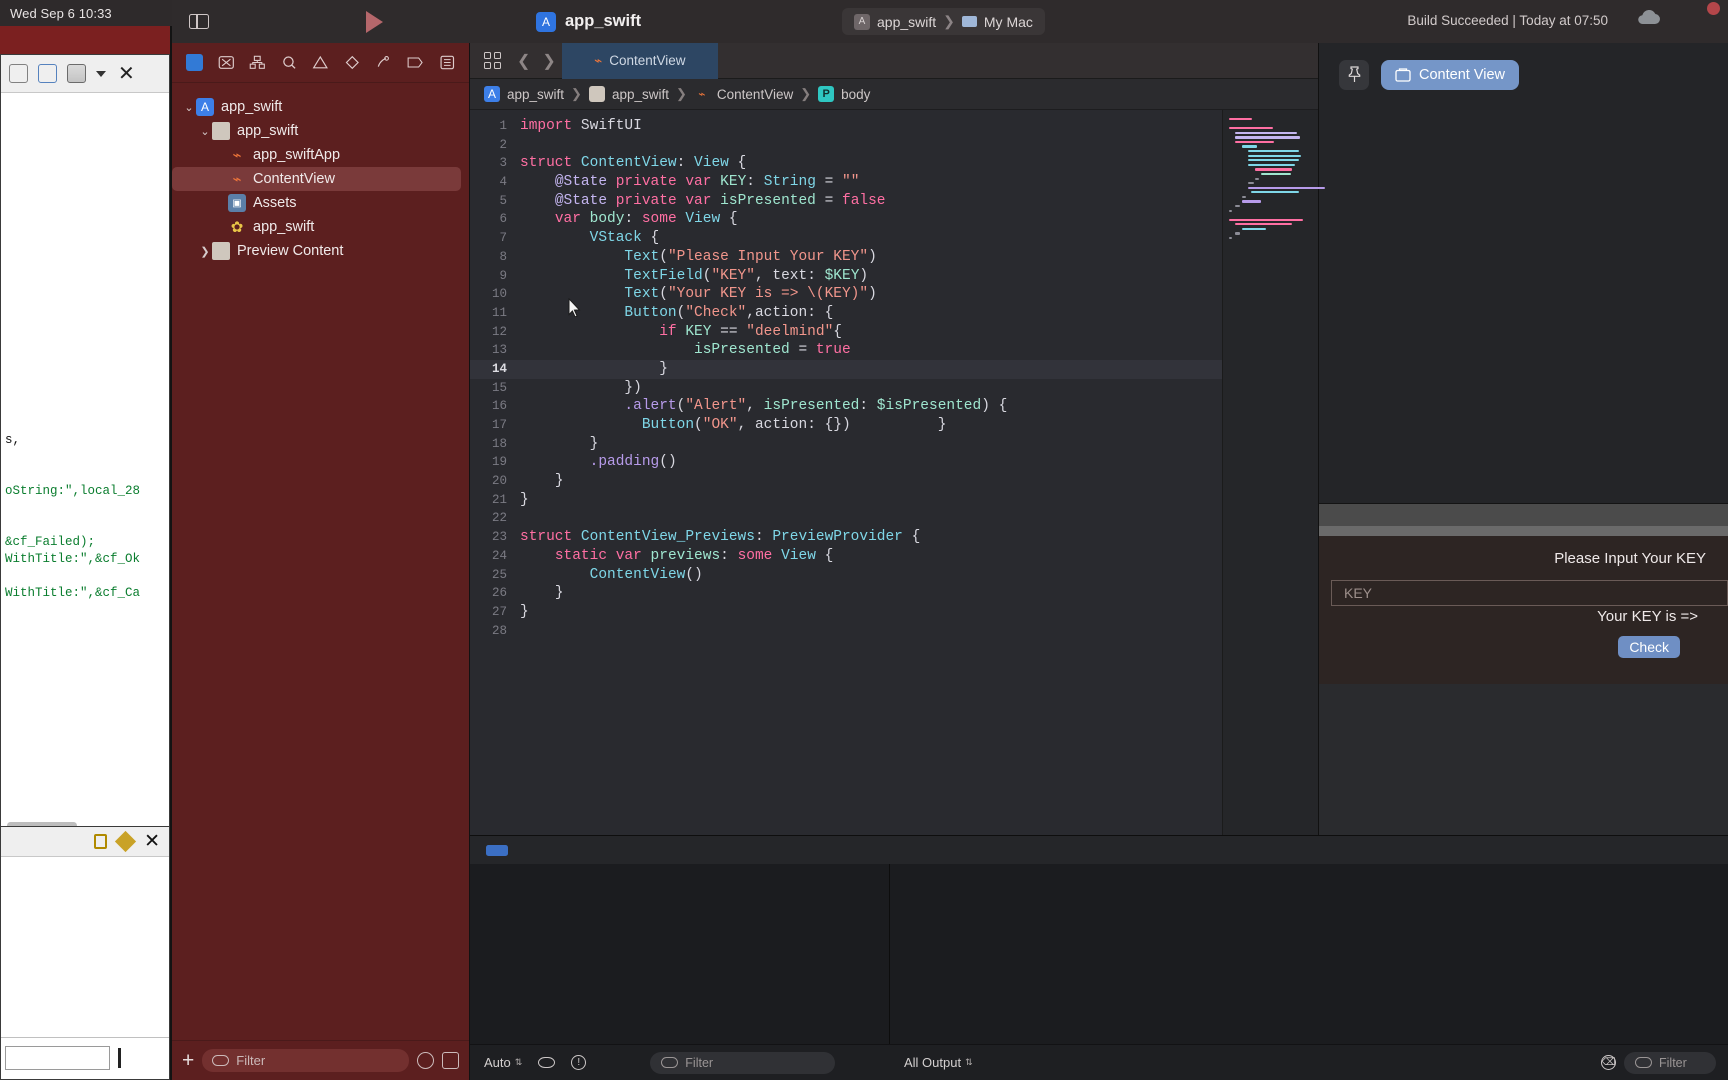 The width and height of the screenshot is (1728, 1080). Describe the element at coordinates (755, 94) in the screenshot. I see `breadcrumb-item-2: ContentView` at that location.